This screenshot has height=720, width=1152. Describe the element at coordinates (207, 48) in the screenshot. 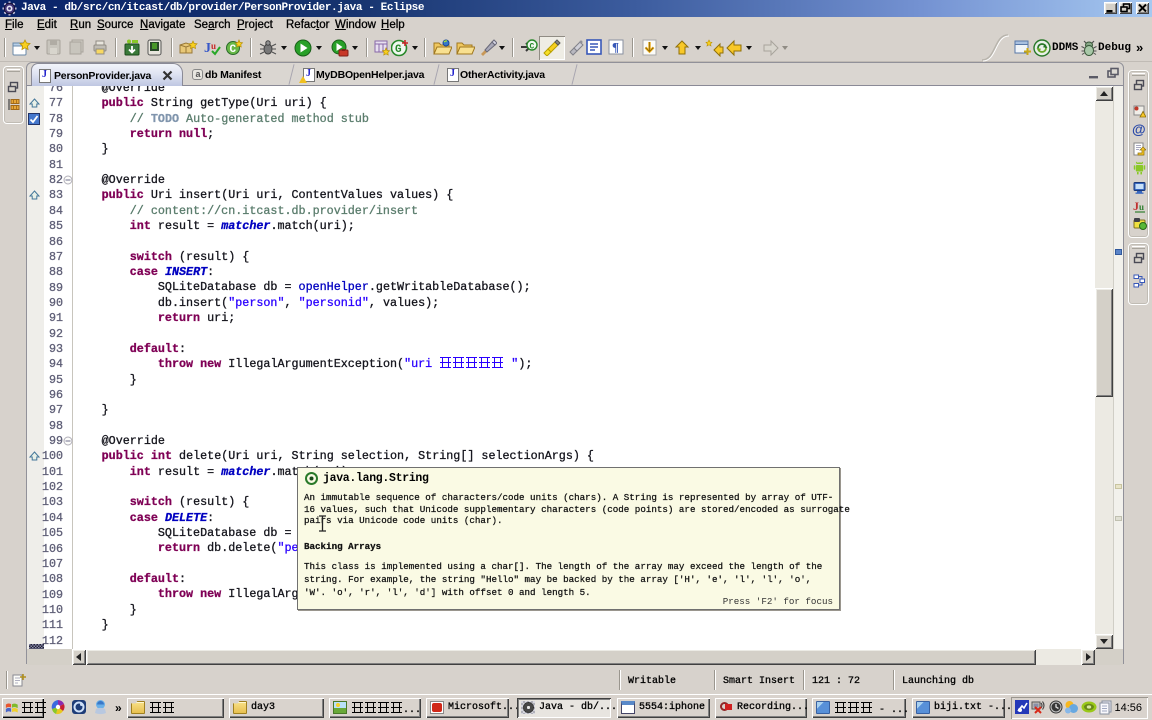

I see `svg-text: J` at that location.